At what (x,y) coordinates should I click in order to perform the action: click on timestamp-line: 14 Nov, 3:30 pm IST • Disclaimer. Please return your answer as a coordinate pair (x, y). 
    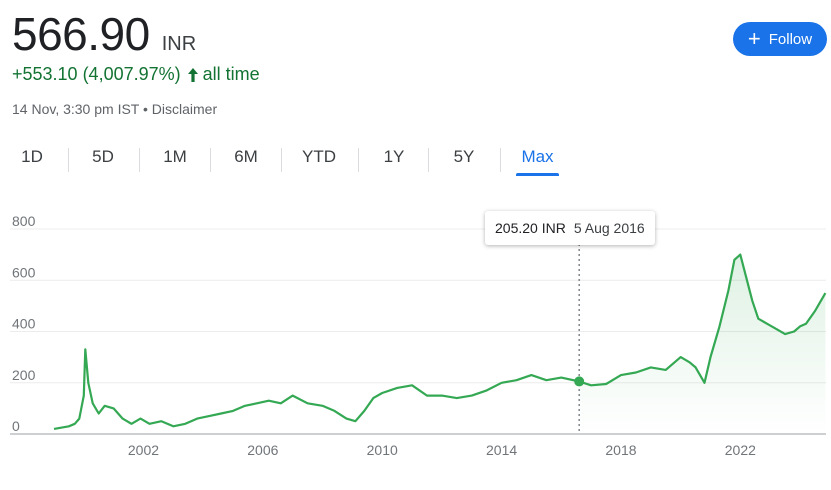
    Looking at the image, I should click on (114, 109).